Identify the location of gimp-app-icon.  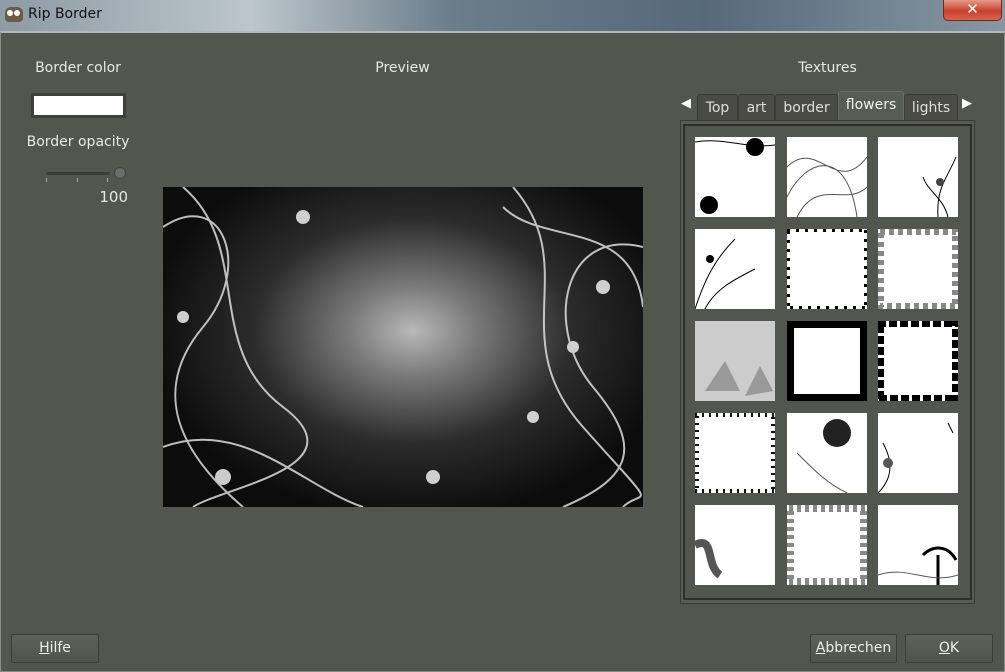
(14, 14).